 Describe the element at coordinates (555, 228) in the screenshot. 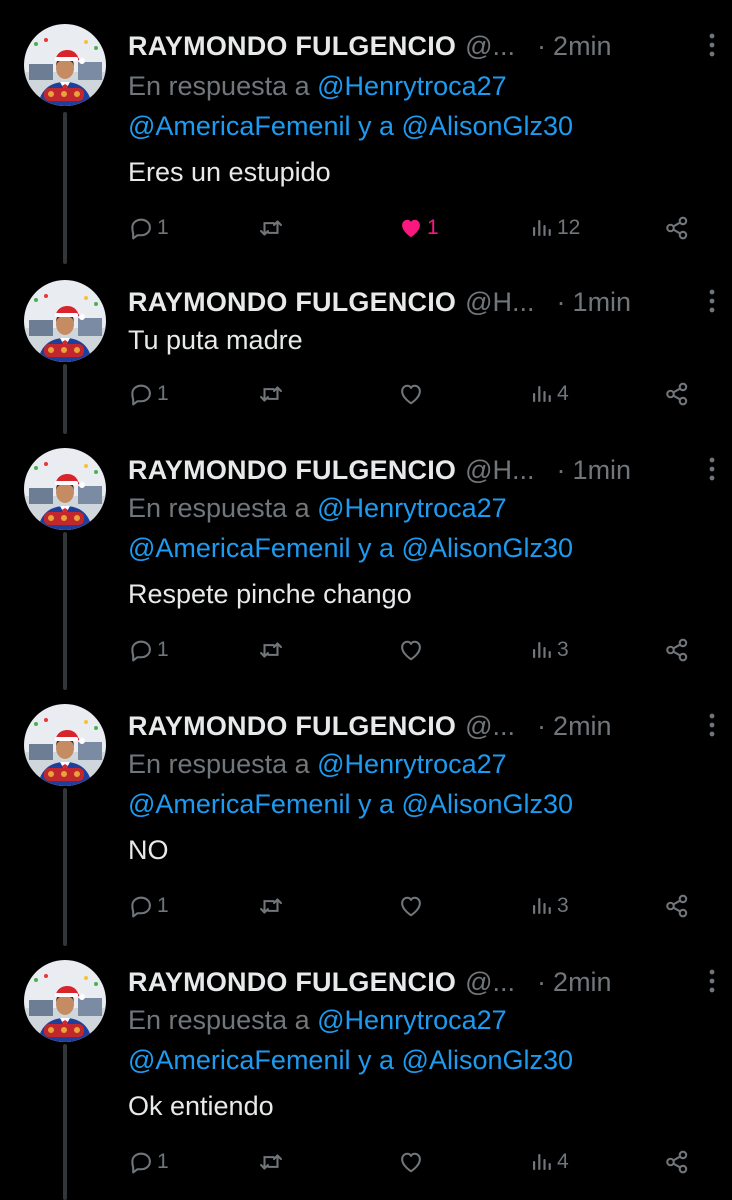

I see `views-button: 12` at that location.